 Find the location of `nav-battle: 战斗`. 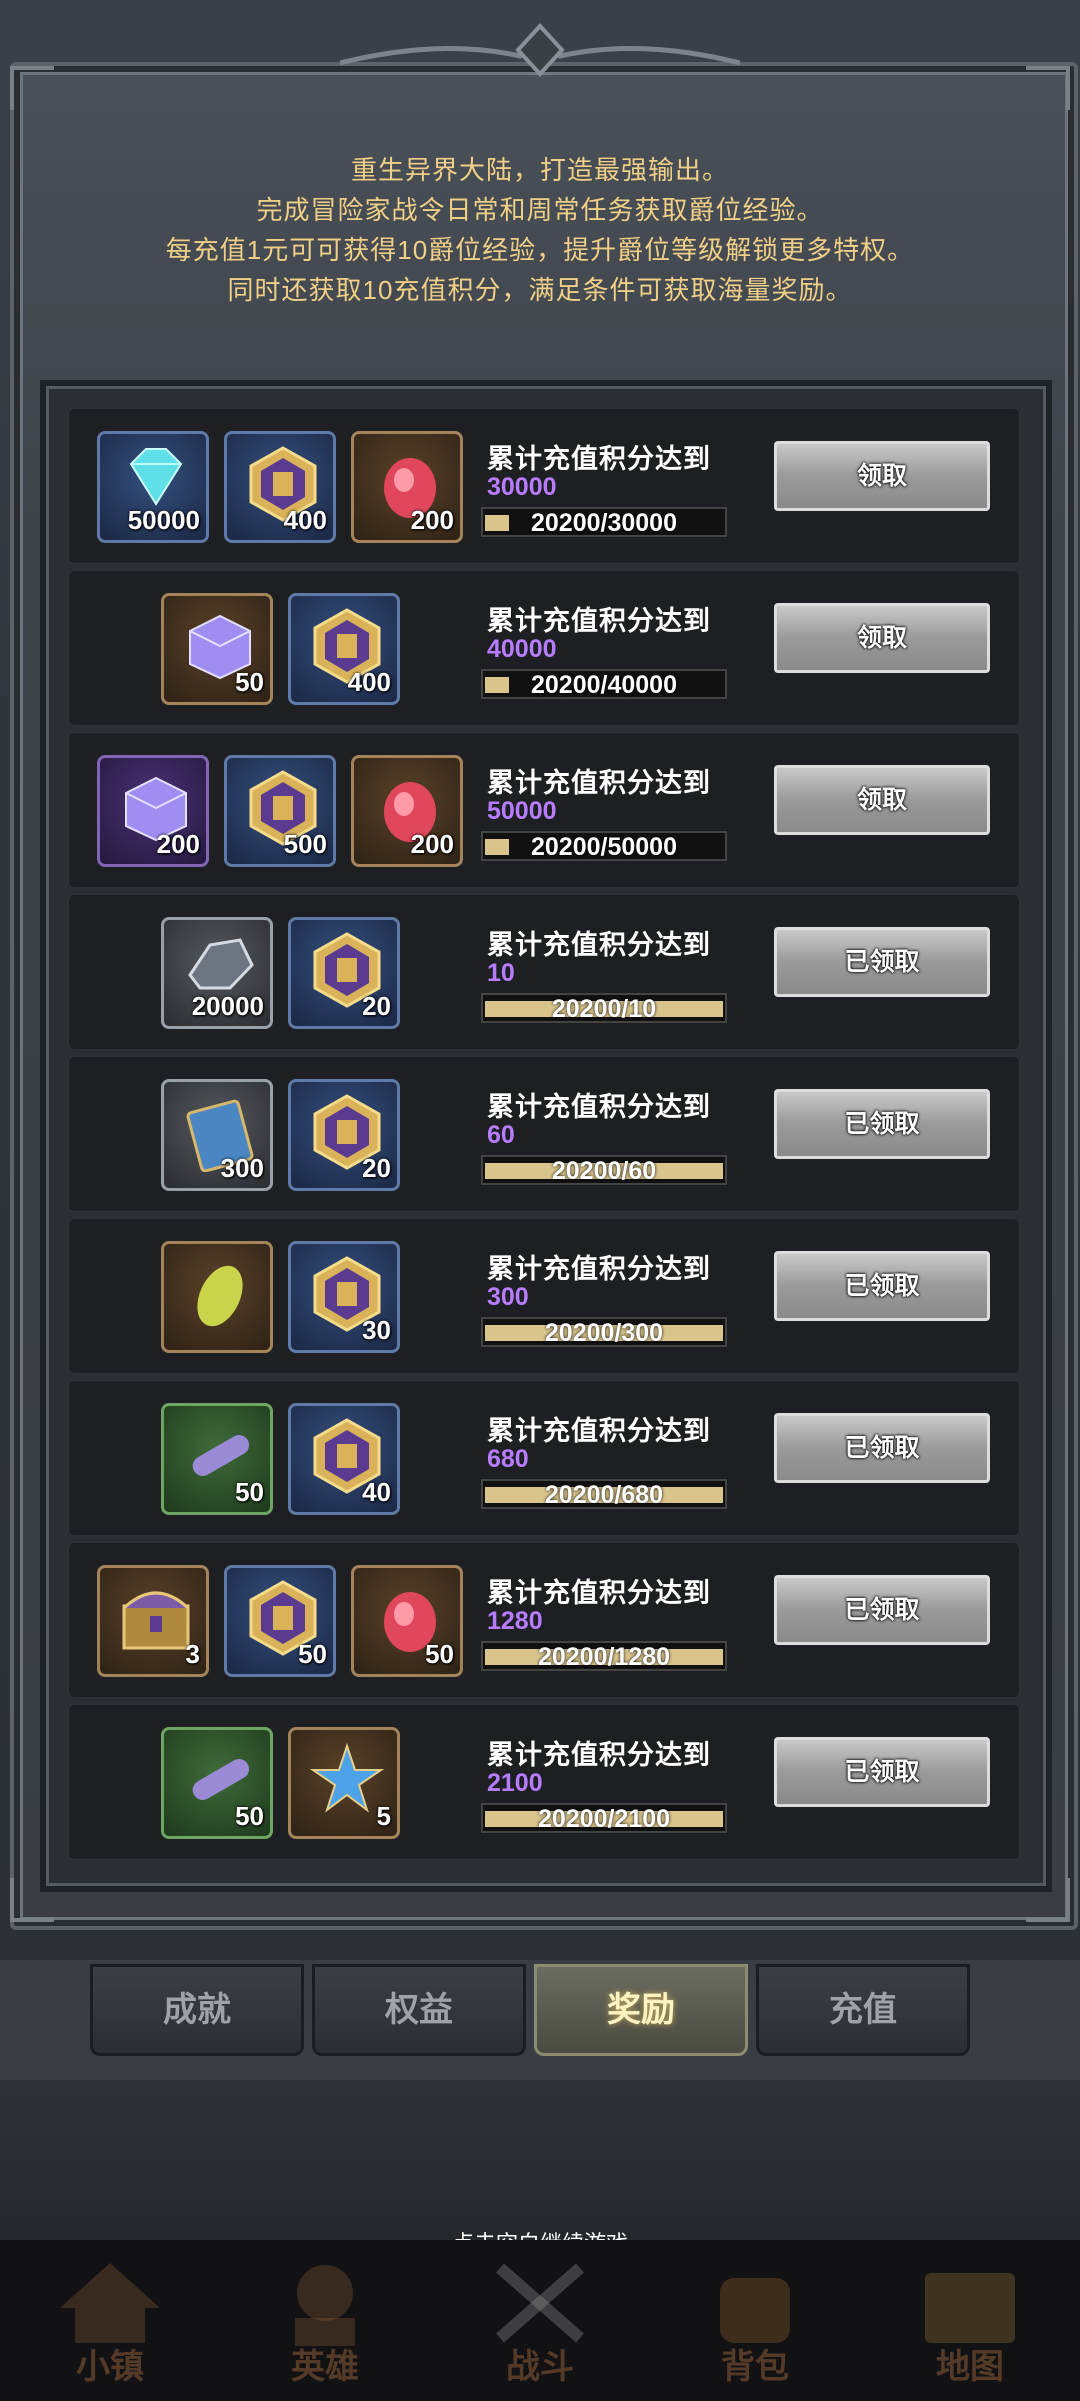

nav-battle: 战斗 is located at coordinates (540, 2325).